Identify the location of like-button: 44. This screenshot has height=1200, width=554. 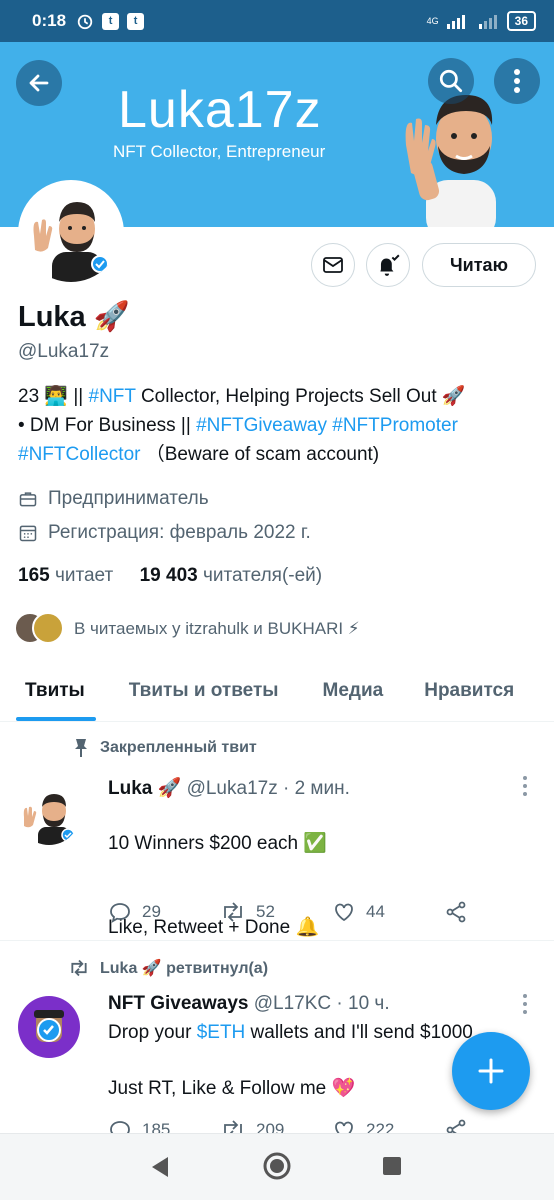
(388, 912).